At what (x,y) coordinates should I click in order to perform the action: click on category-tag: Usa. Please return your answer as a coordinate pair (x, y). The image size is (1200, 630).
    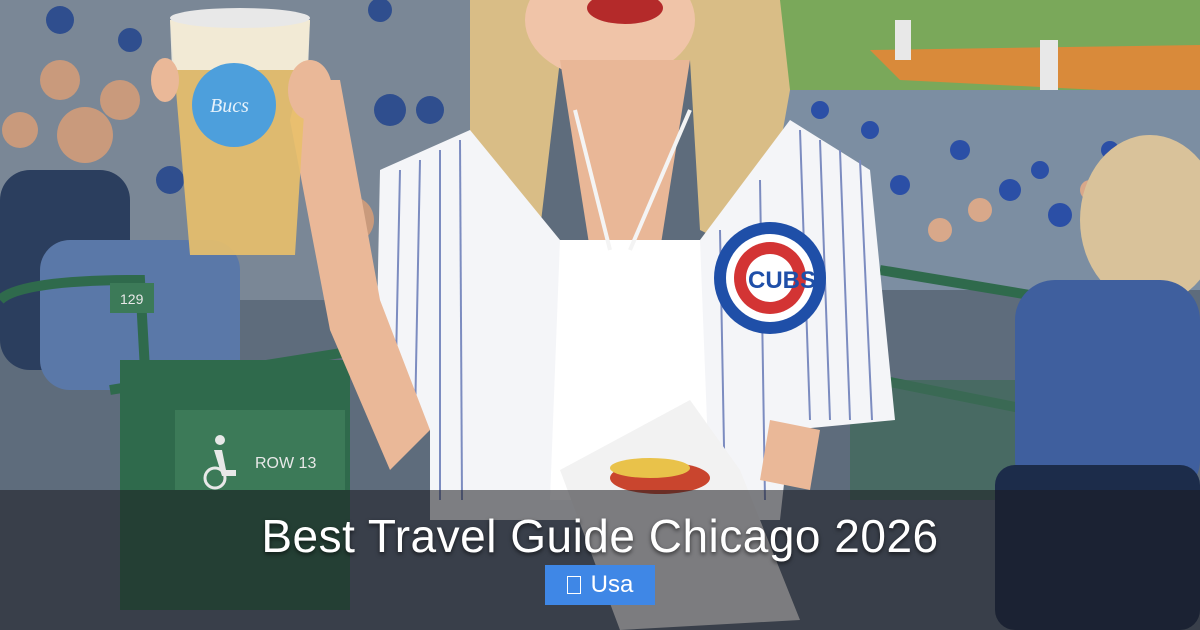
    Looking at the image, I should click on (600, 585).